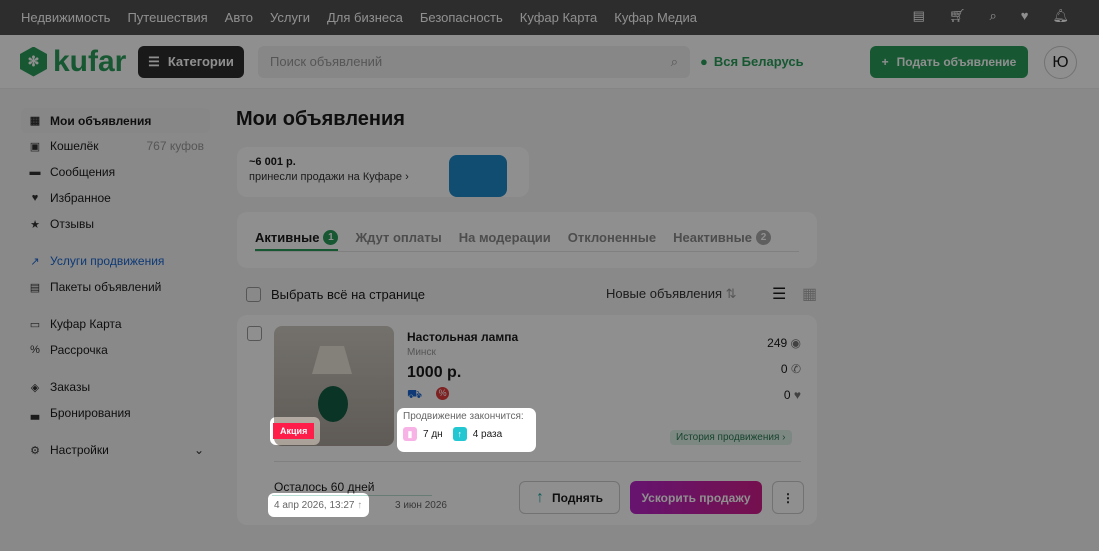 The image size is (1099, 551). What do you see at coordinates (115, 387) in the screenshot?
I see `sidebar-item-orders: ◈ Заказы` at bounding box center [115, 387].